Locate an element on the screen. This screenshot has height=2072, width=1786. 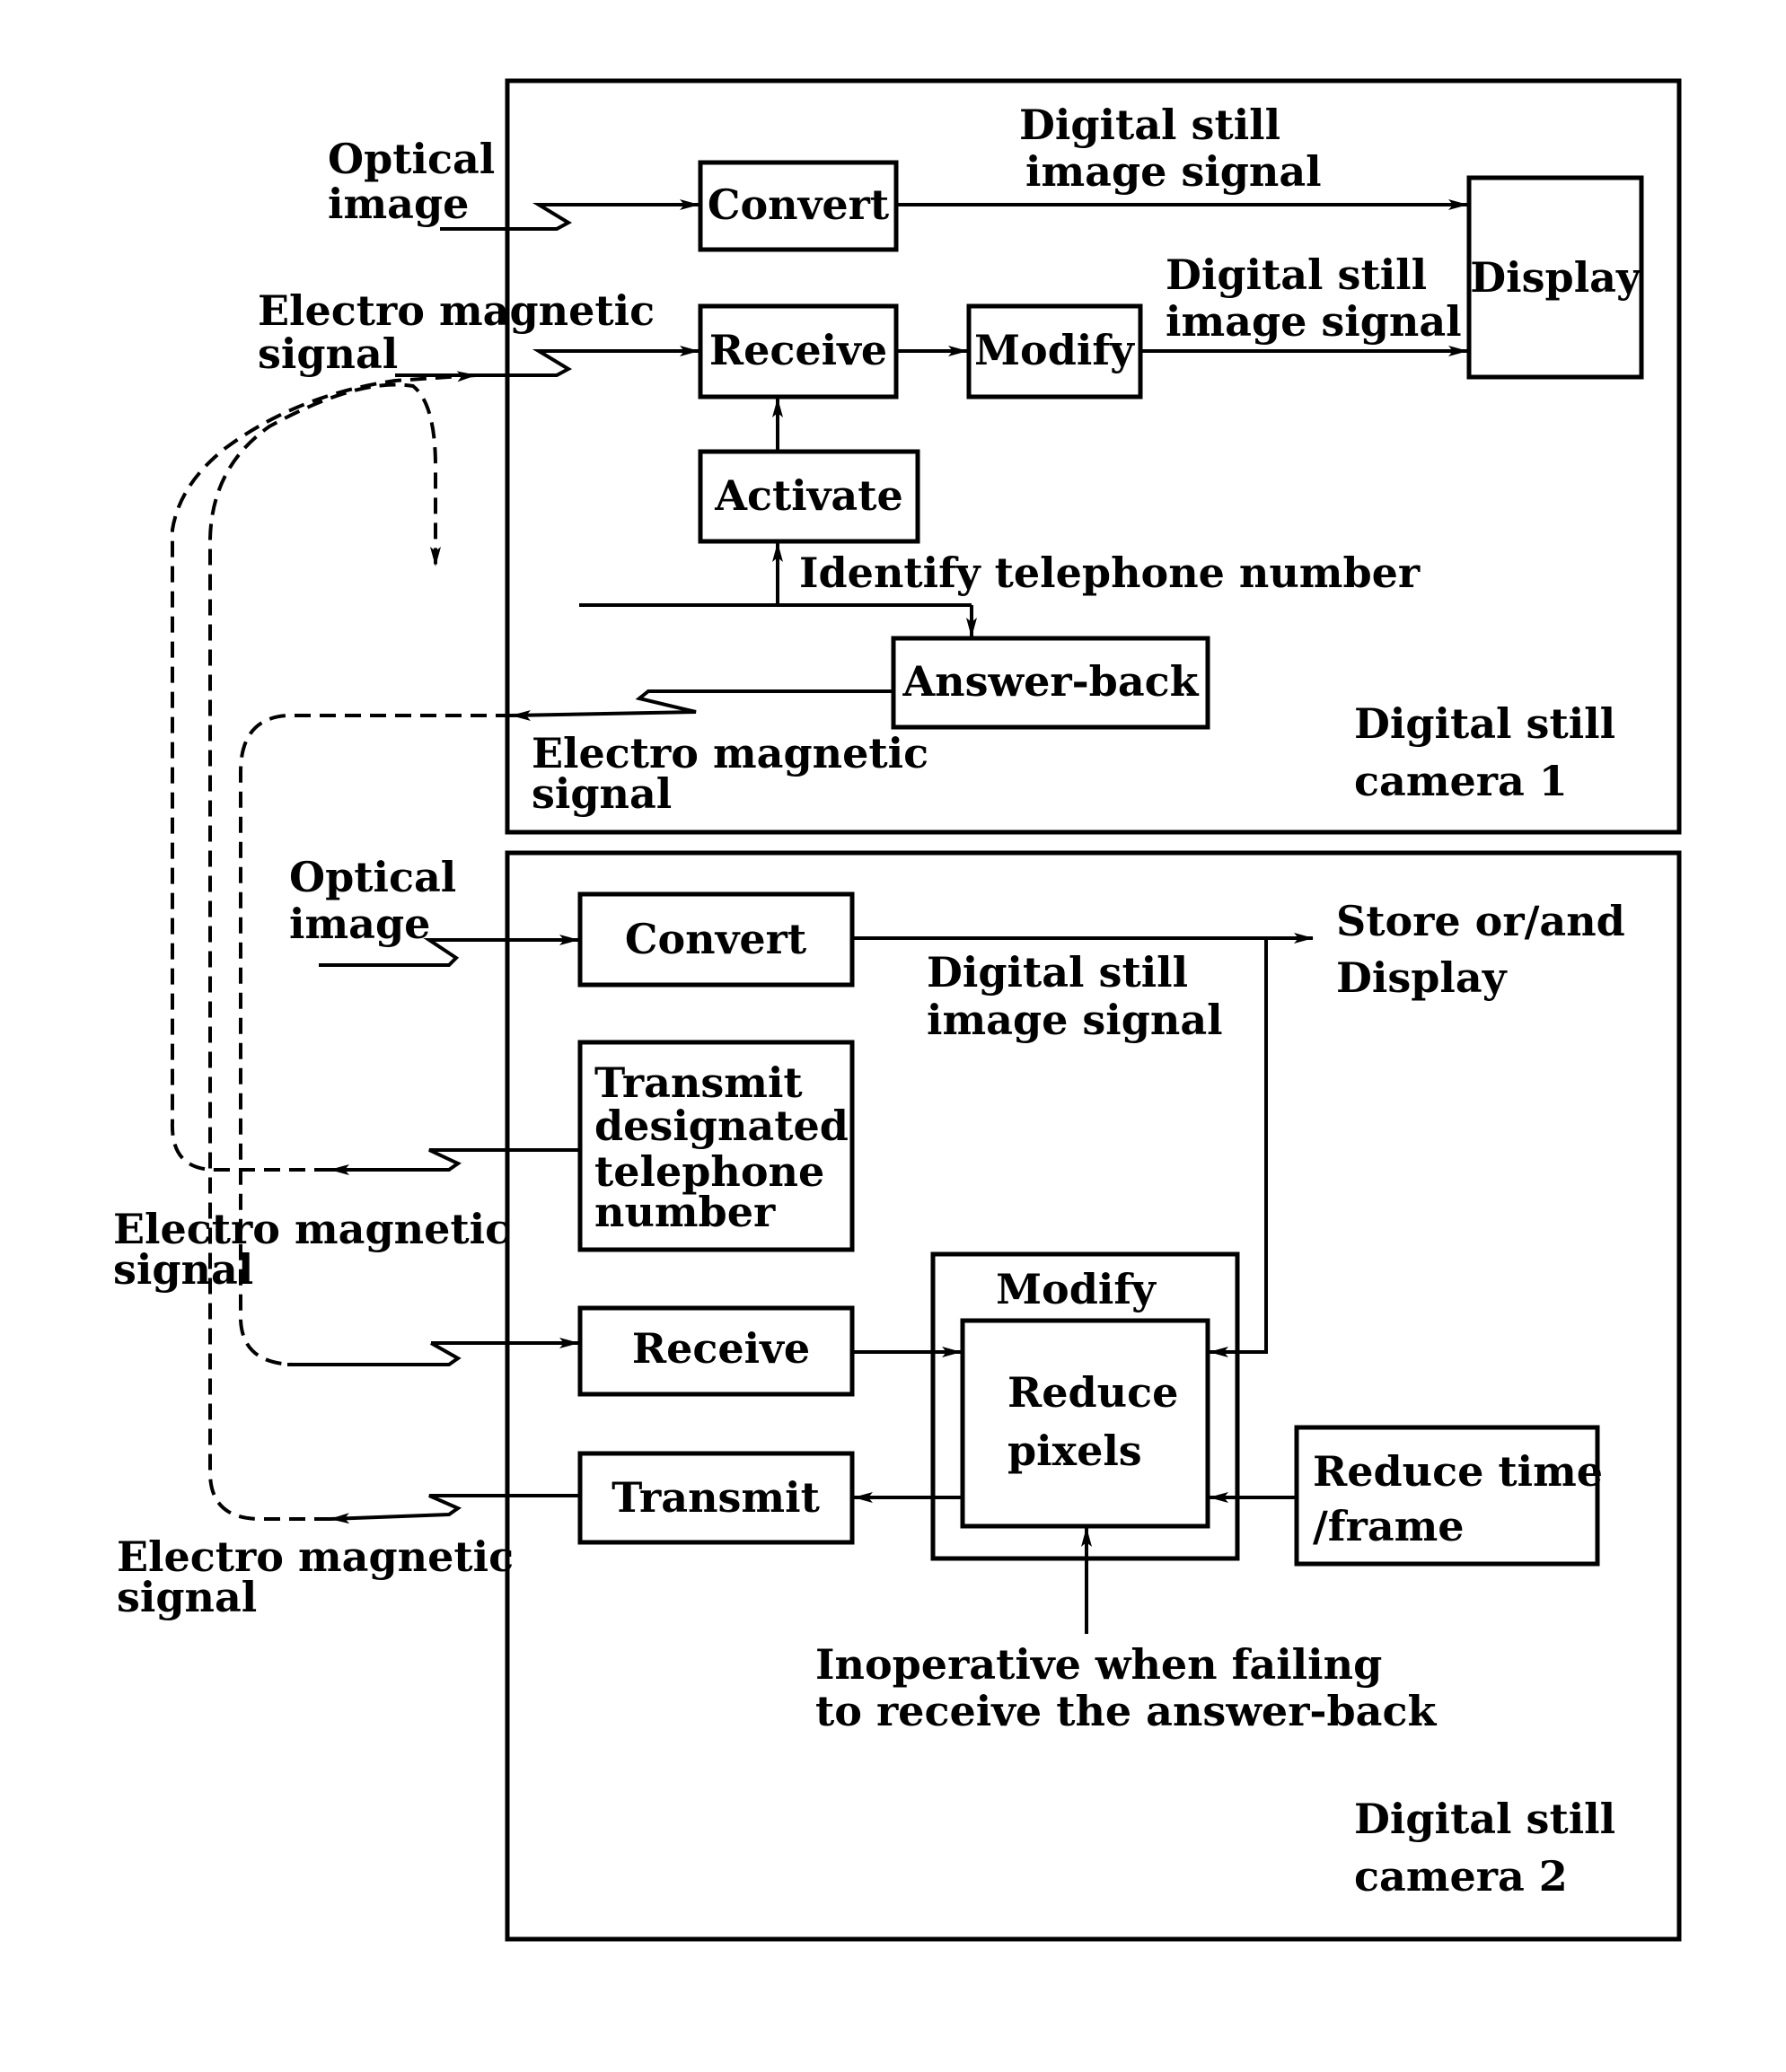
cam1-answer-back-label: Answer-back is located at coordinates (1050, 681).